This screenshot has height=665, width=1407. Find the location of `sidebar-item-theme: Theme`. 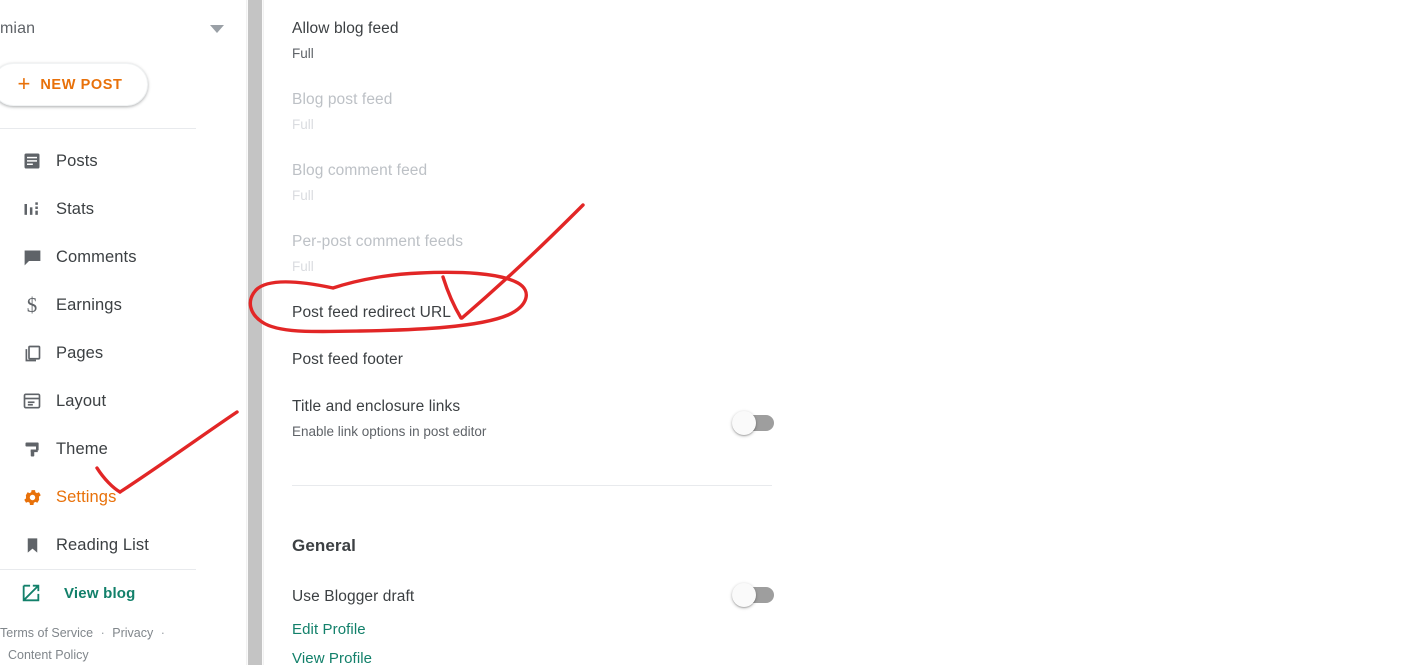

sidebar-item-theme: Theme is located at coordinates (124, 449).